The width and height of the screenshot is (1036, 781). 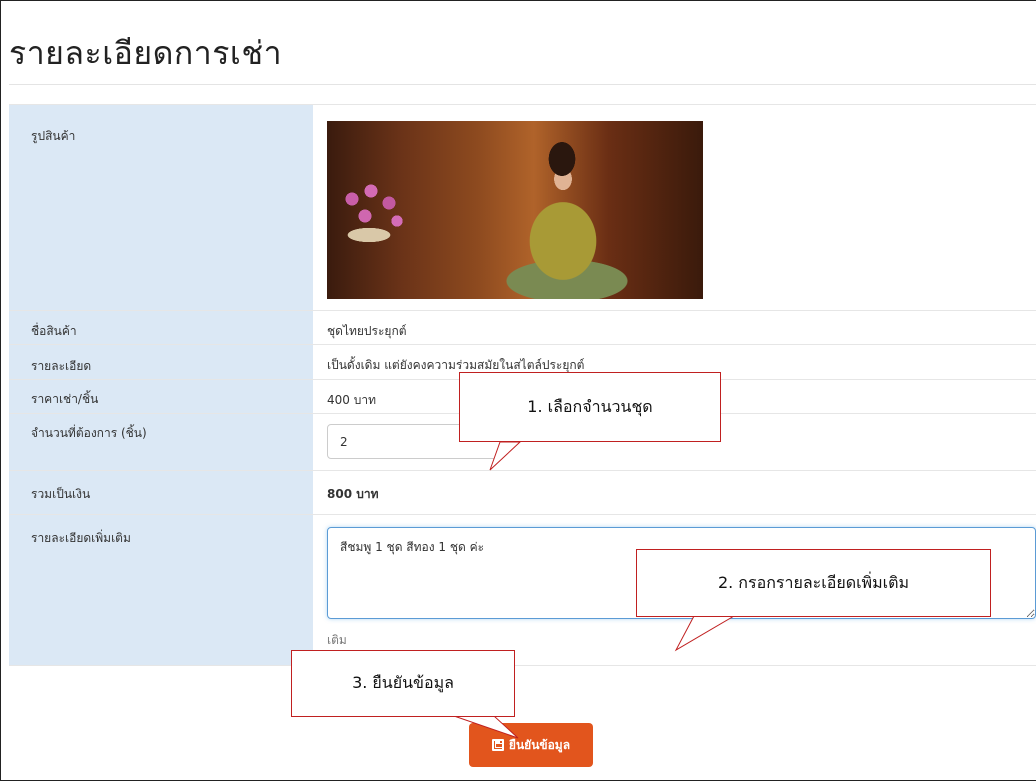 I want to click on detail-label: รวมเป็นเงิน, so click(x=161, y=492).